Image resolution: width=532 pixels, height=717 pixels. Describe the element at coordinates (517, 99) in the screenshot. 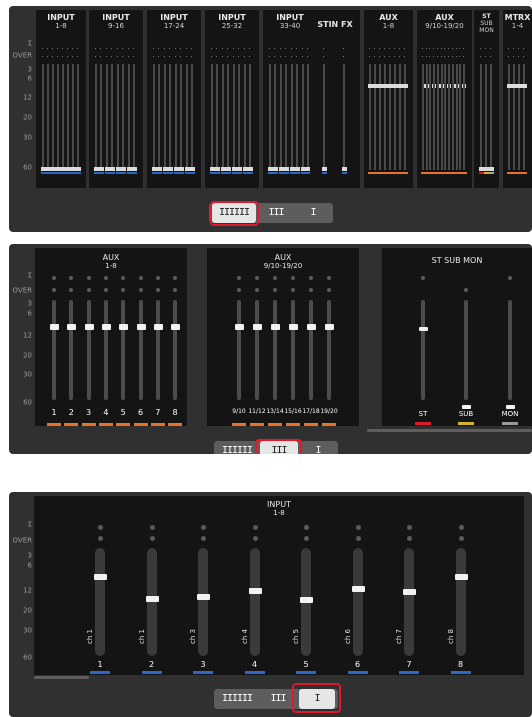

I see `group-block-10: MTRX 1-4` at that location.